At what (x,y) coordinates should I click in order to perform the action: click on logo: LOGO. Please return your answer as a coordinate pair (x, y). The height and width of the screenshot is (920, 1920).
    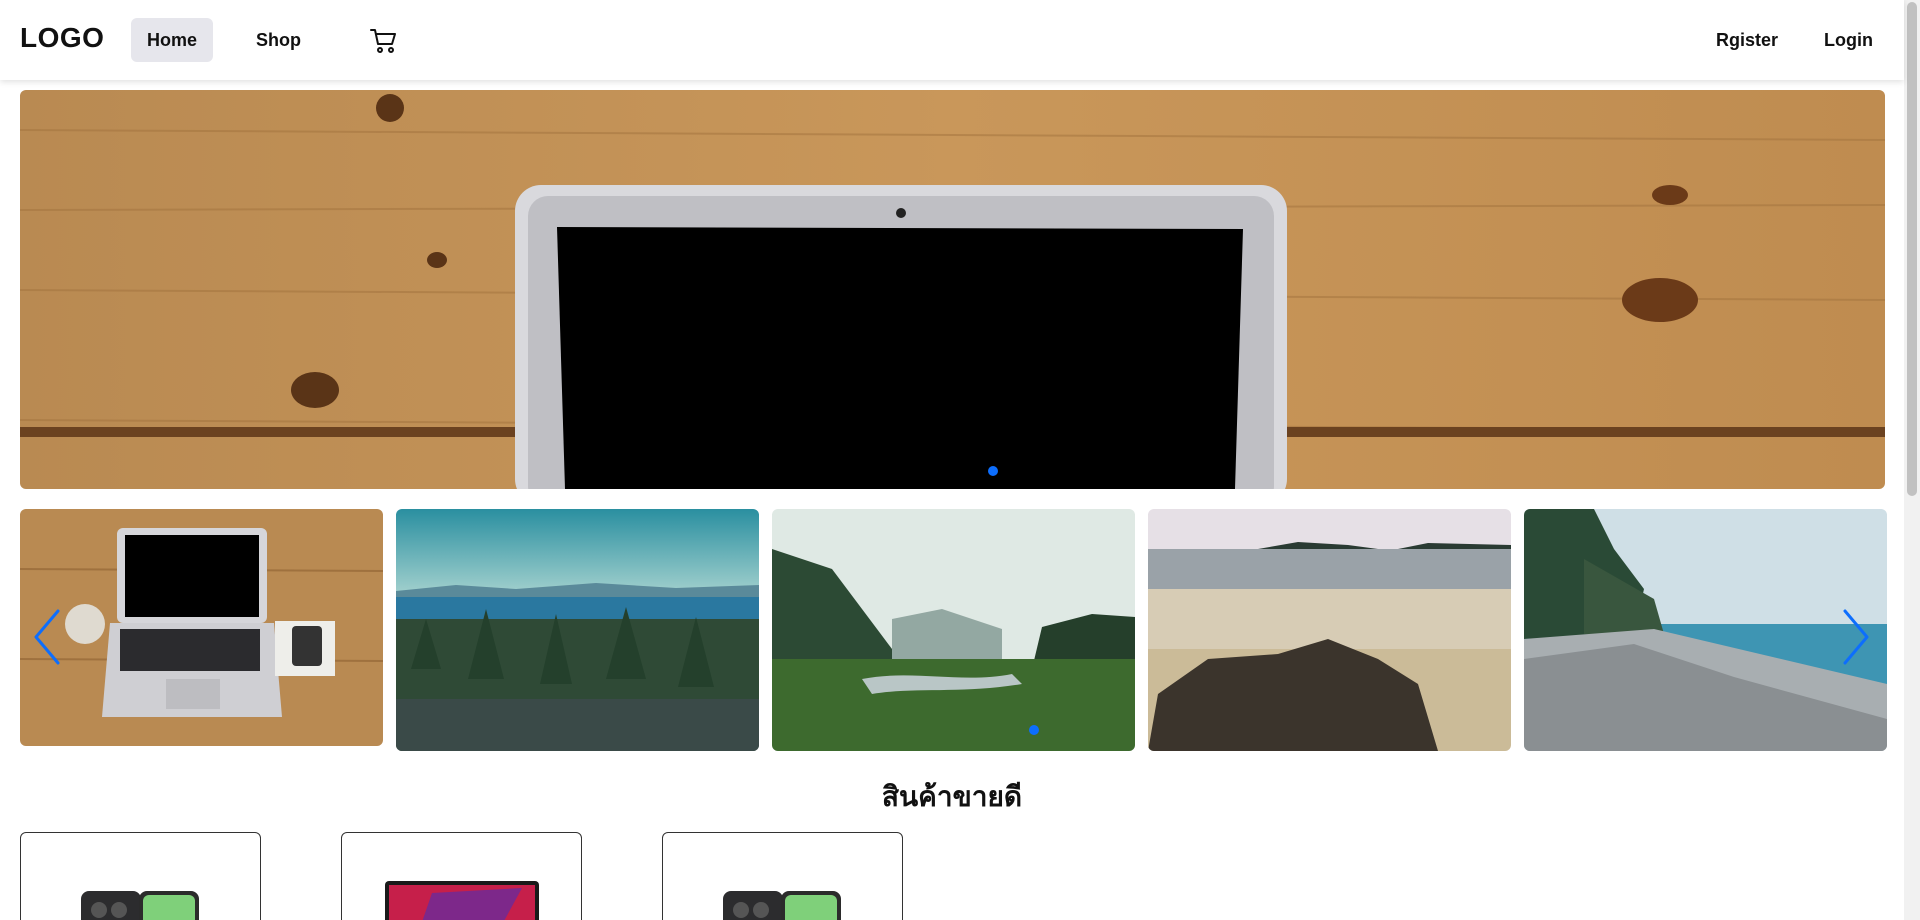
    Looking at the image, I should click on (62, 38).